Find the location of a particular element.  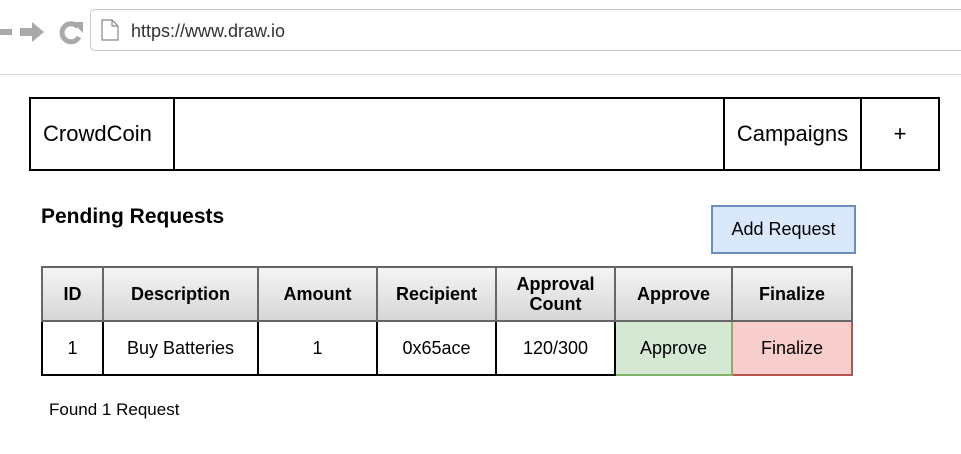

approval-count-line1: Approval is located at coordinates (555, 284).